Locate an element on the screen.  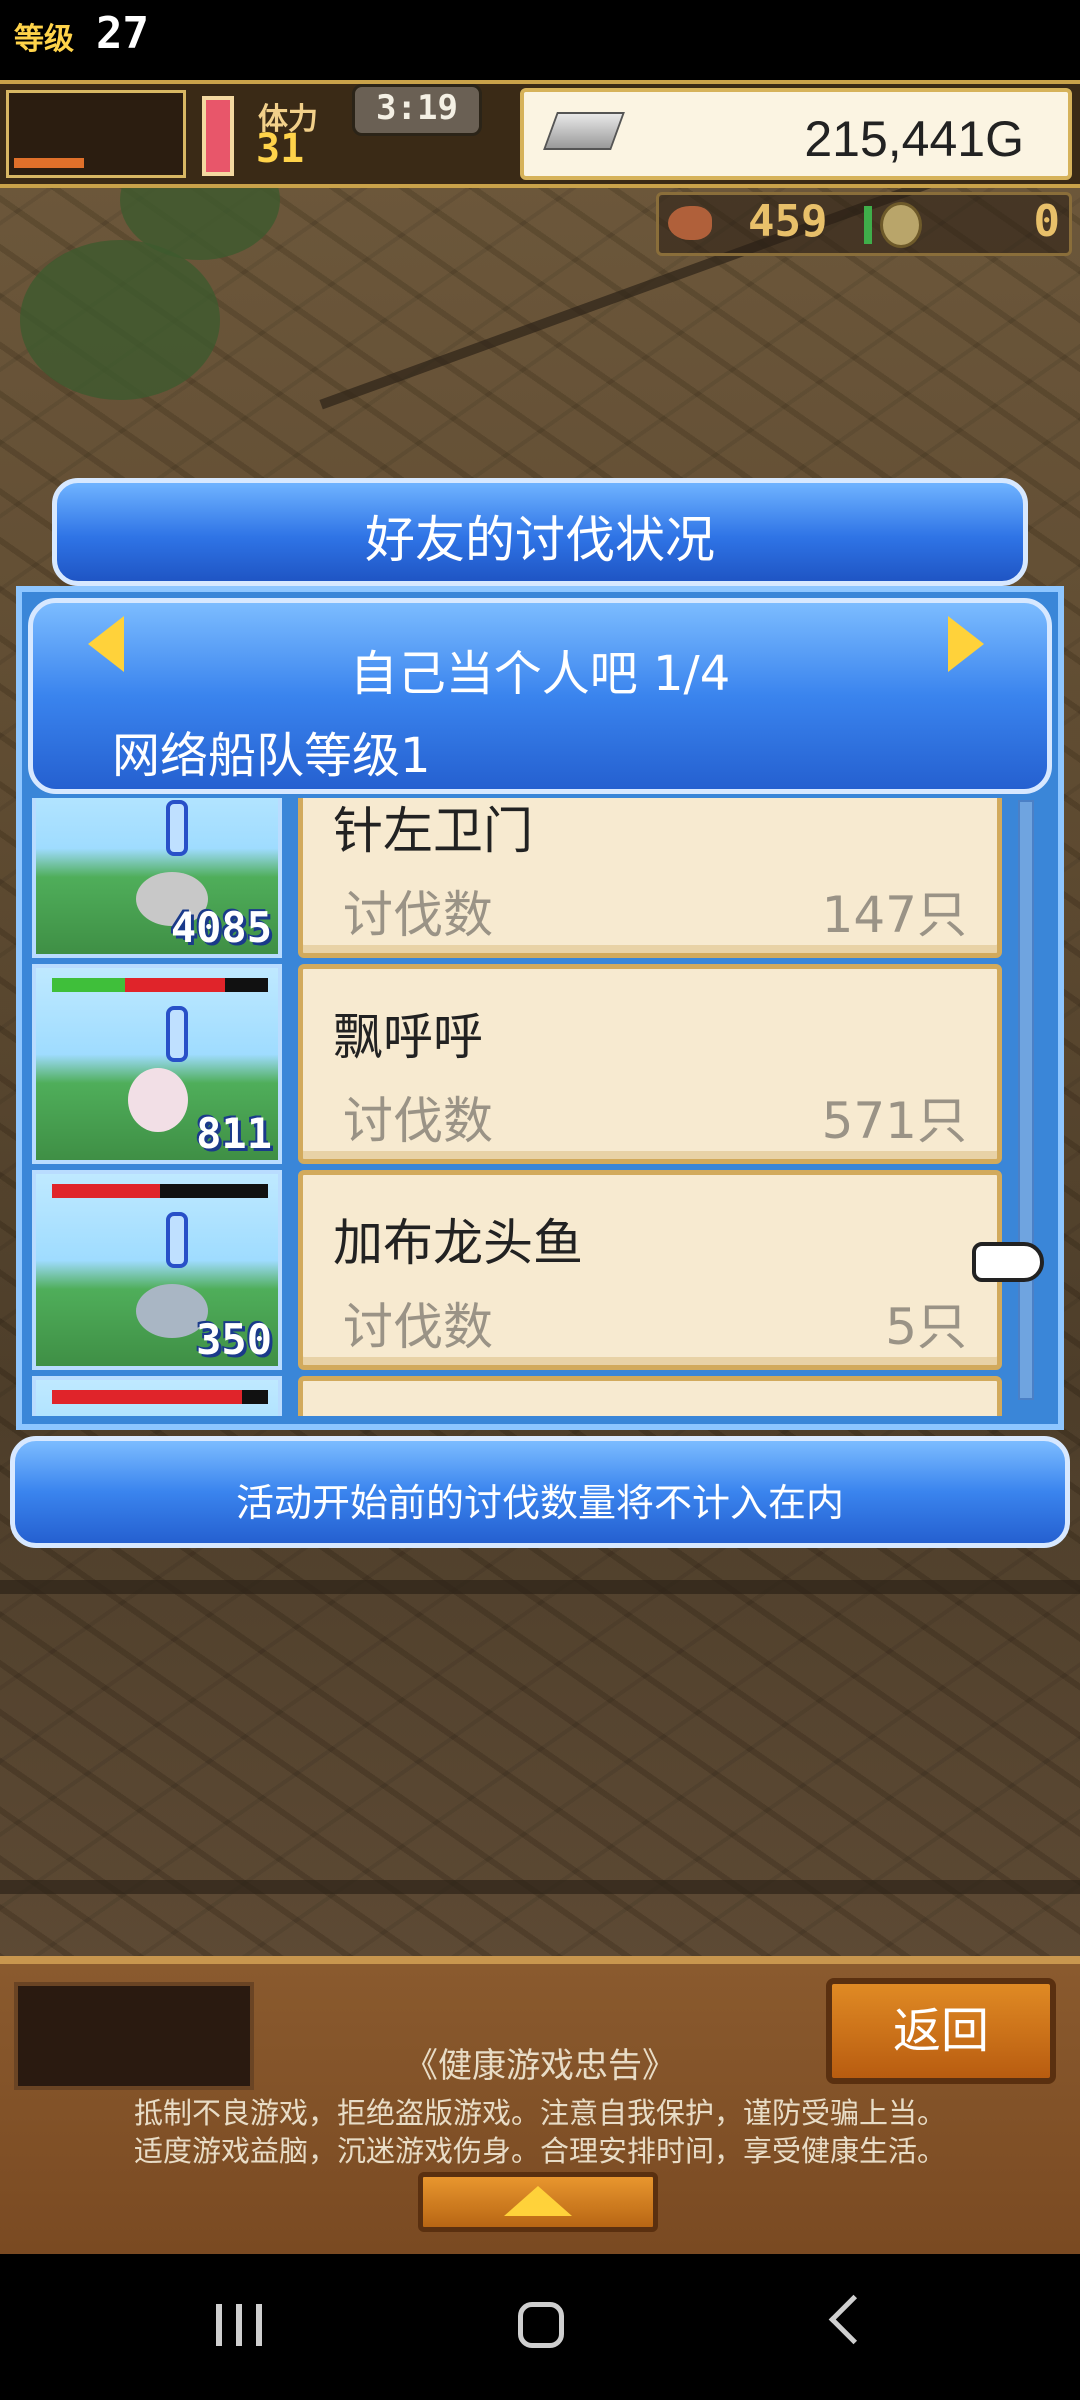
health-advisory-line: 适度游戏益脑，沉迷游戏伤身。合理安排时间，享受健康生活。 is located at coordinates (539, 2151).